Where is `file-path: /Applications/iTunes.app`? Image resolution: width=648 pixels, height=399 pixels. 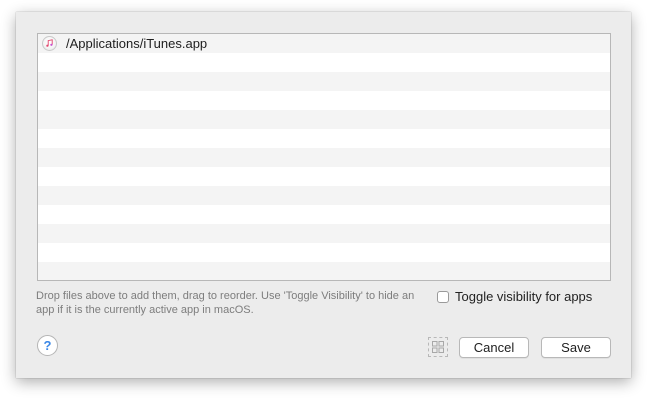
file-path: /Applications/iTunes.app is located at coordinates (137, 43).